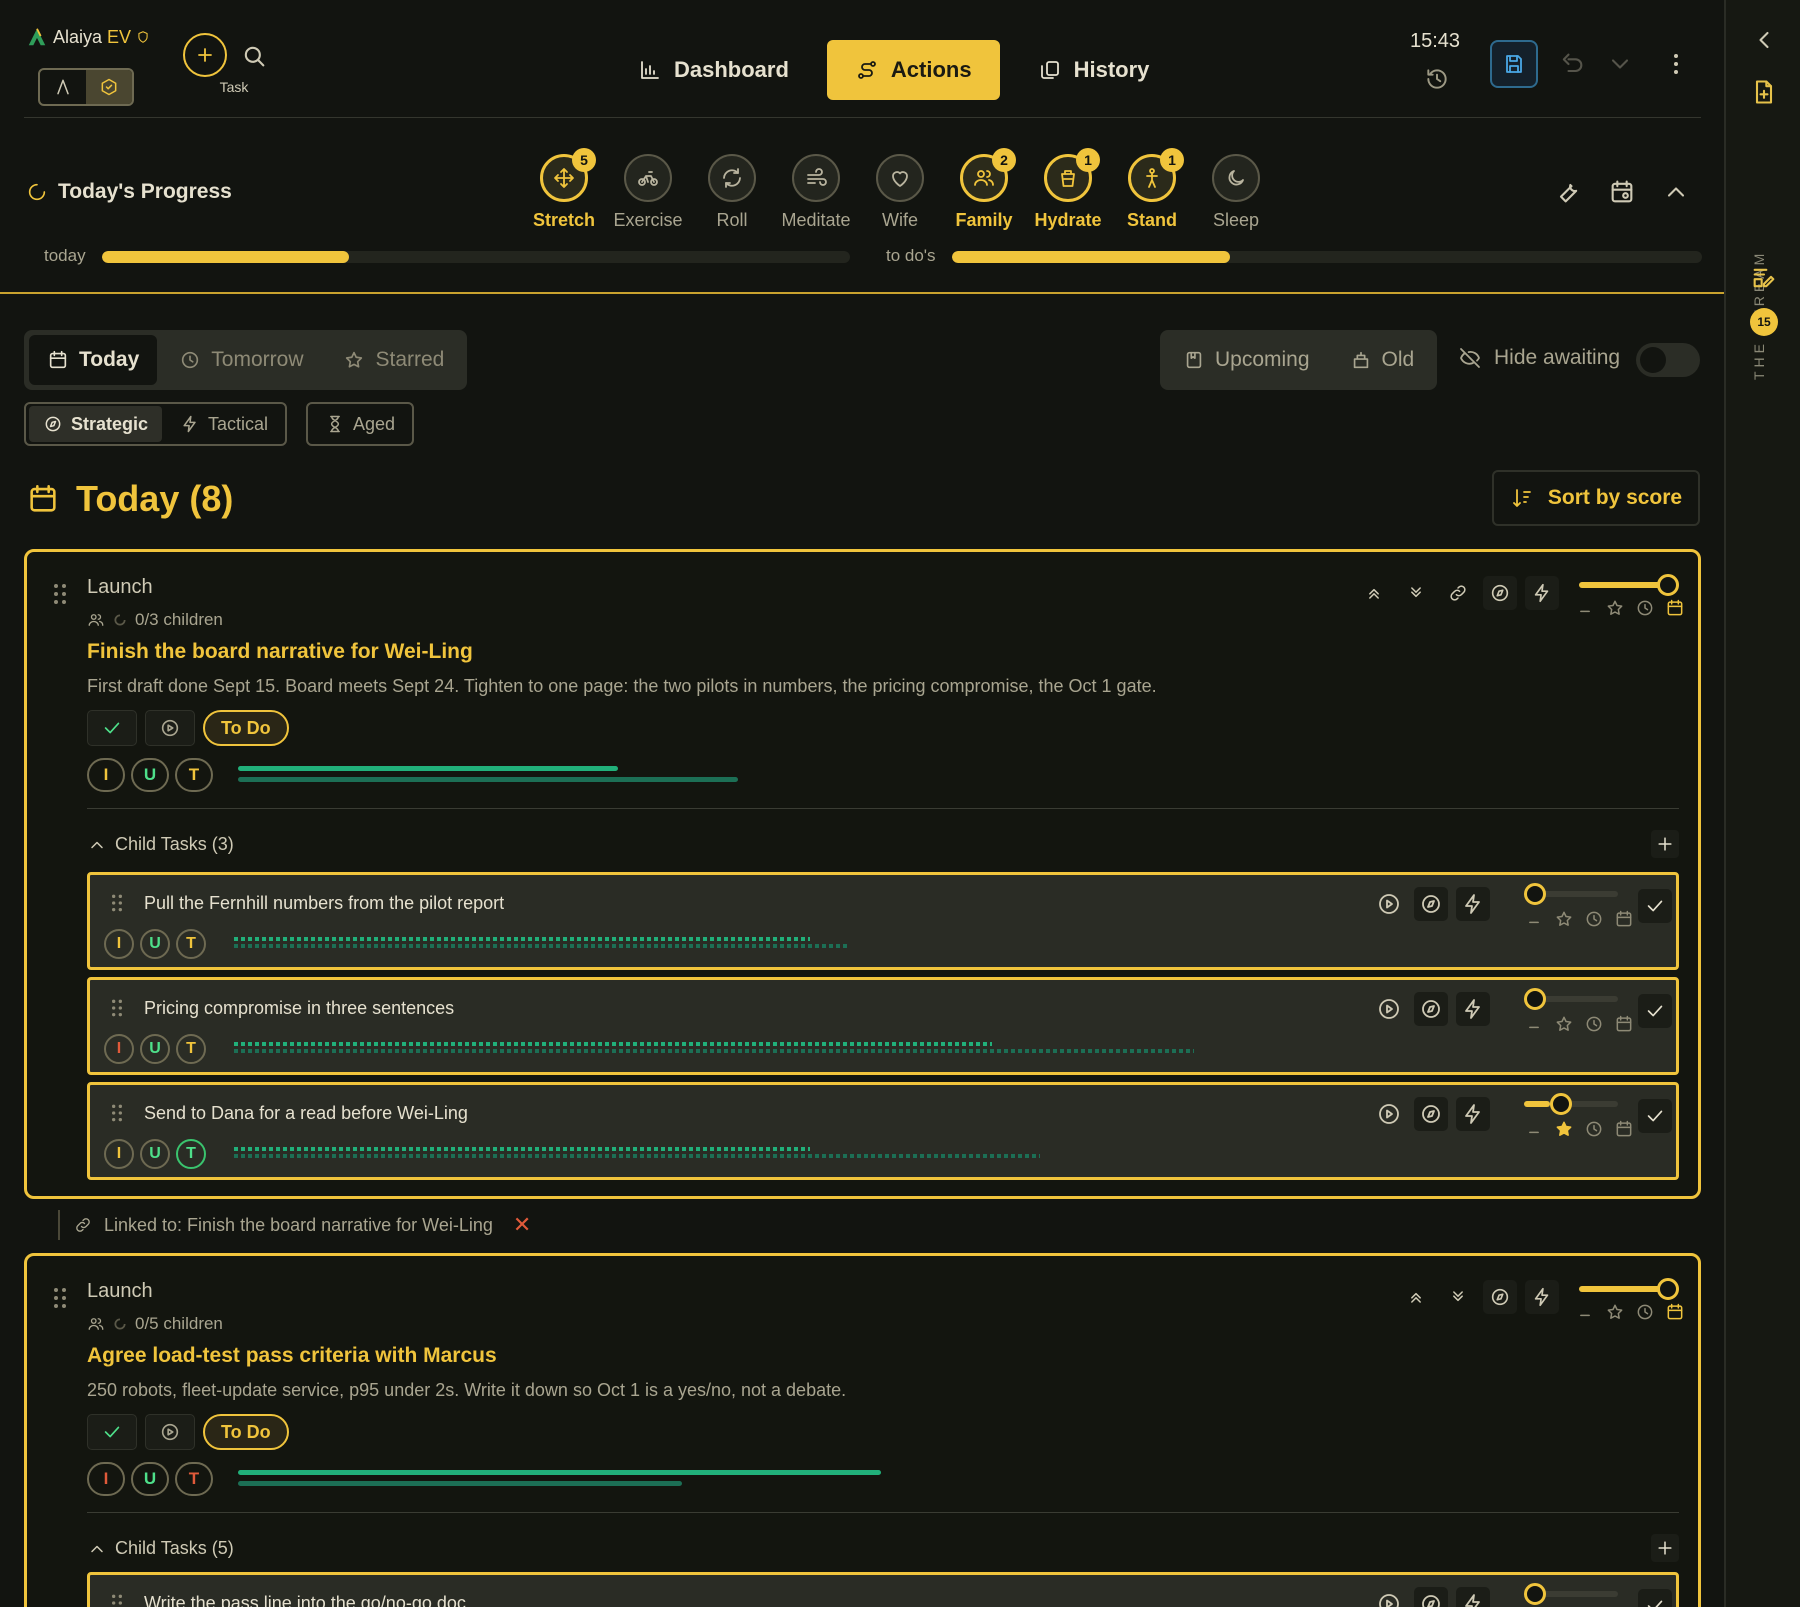 The height and width of the screenshot is (1607, 1800). I want to click on more-menu-icon, so click(1676, 64).